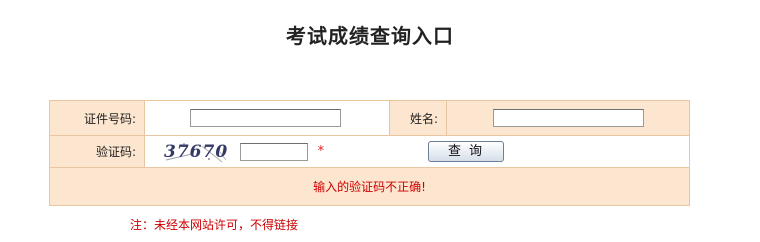  I want to click on required-mark: *, so click(321, 151).